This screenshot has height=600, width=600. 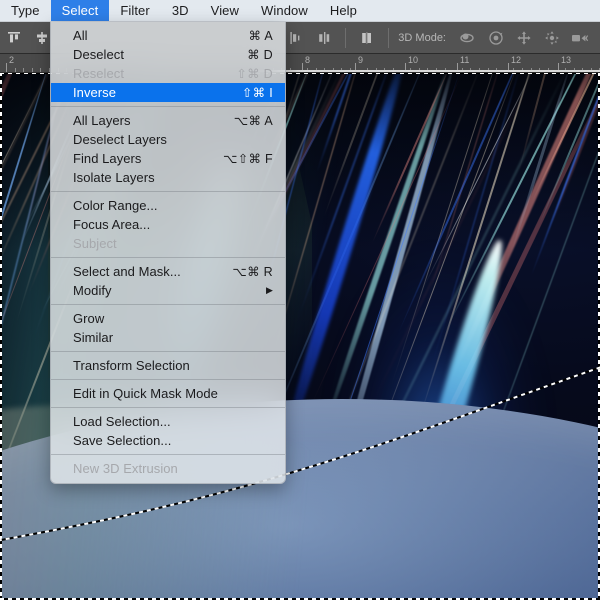 What do you see at coordinates (168, 318) in the screenshot?
I see `menu-item-grow: Grow` at bounding box center [168, 318].